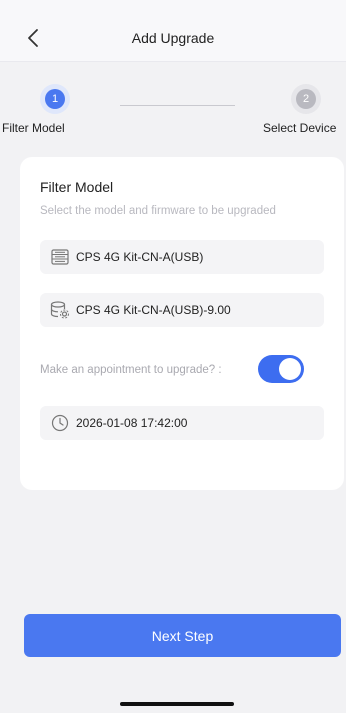 This screenshot has height=713, width=346. Describe the element at coordinates (60, 257) in the screenshot. I see `model-list-icon` at that location.